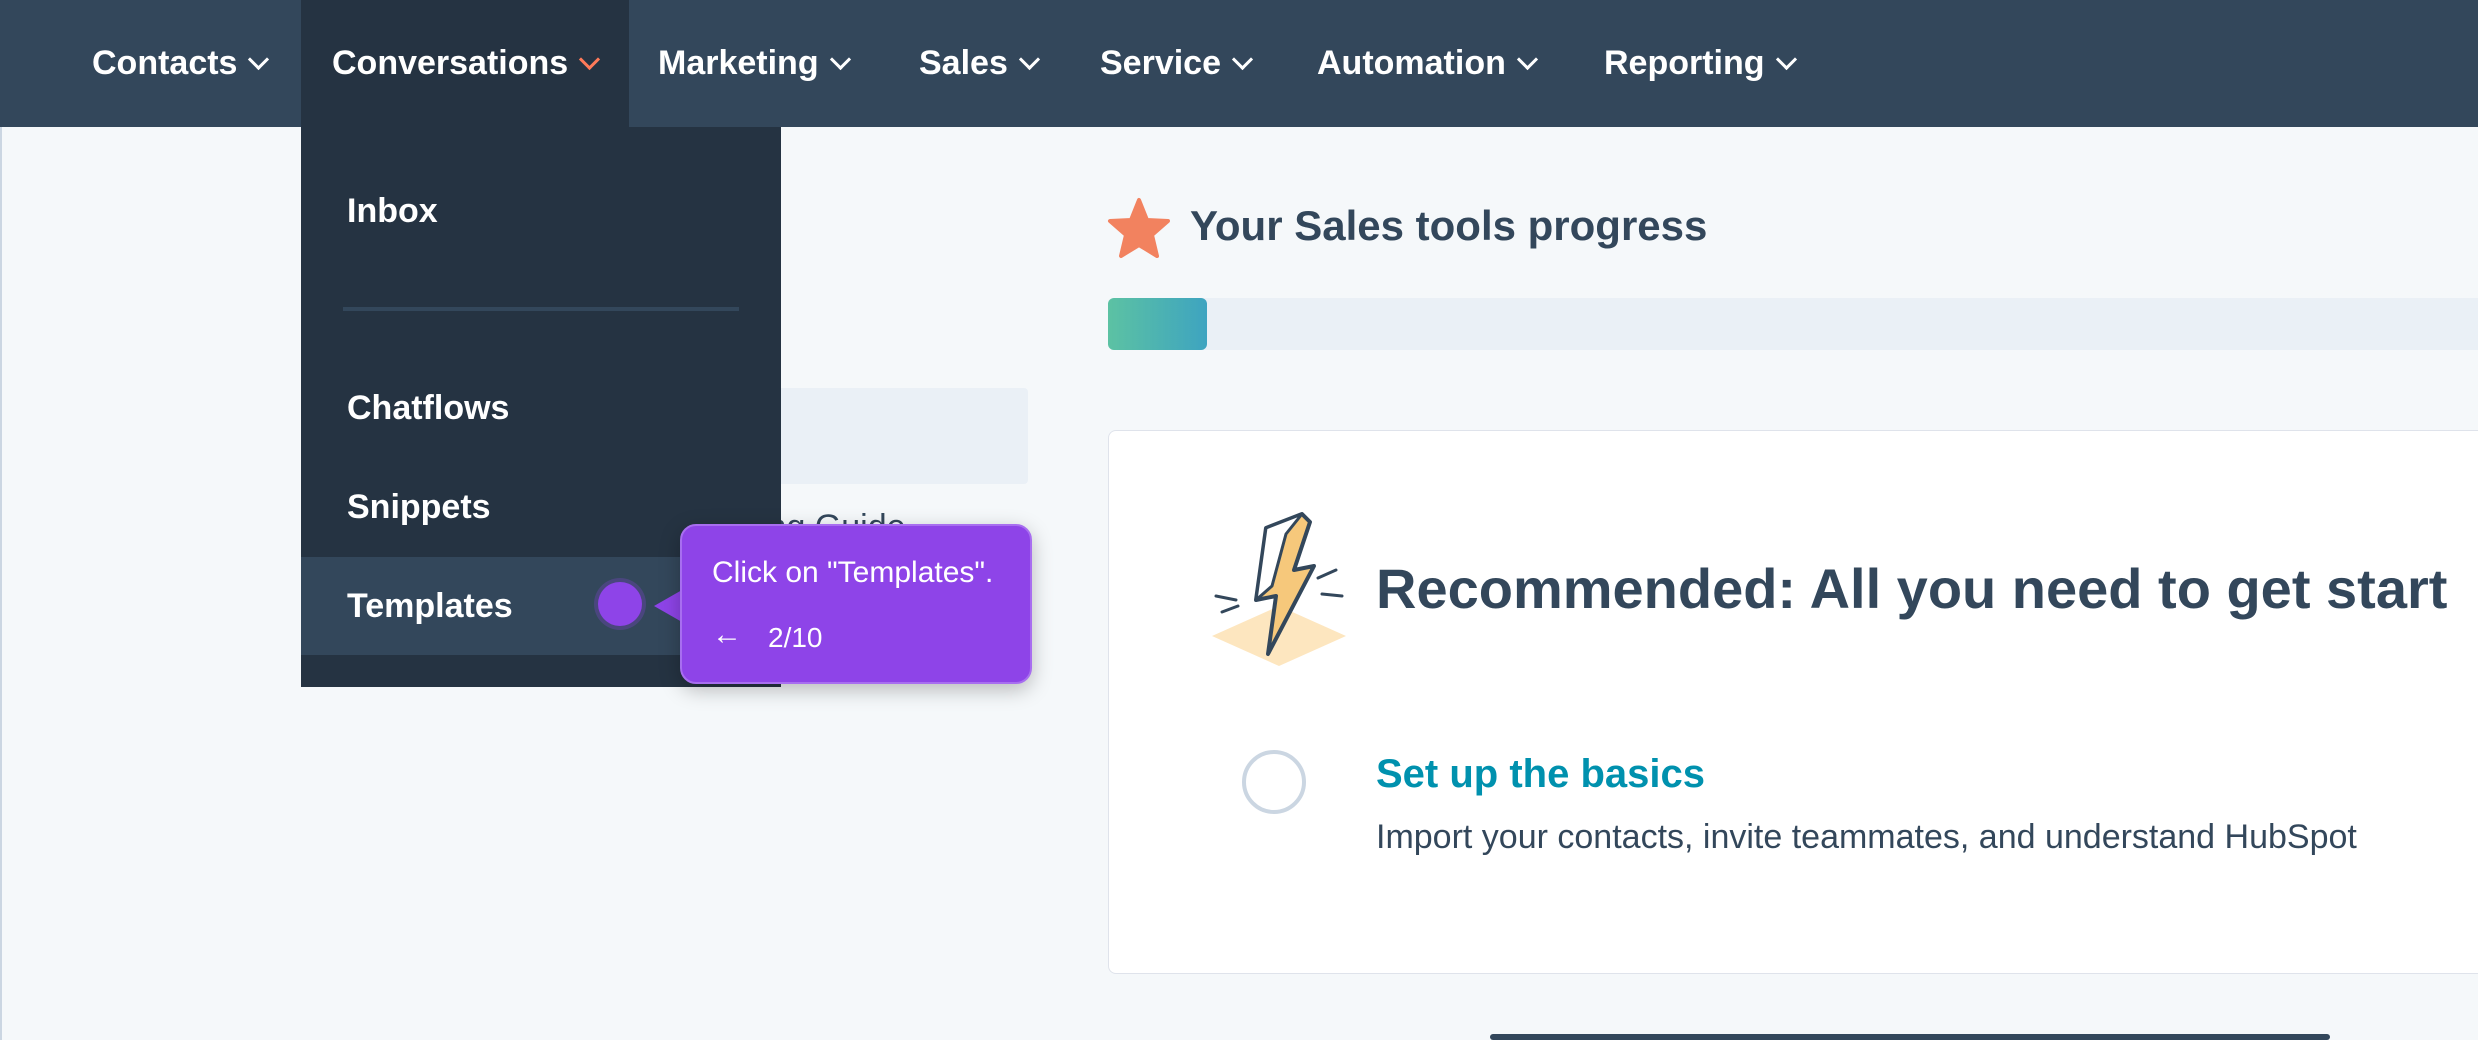 Image resolution: width=2478 pixels, height=1040 pixels. I want to click on nav-reporting-label: Reporting, so click(1684, 63).